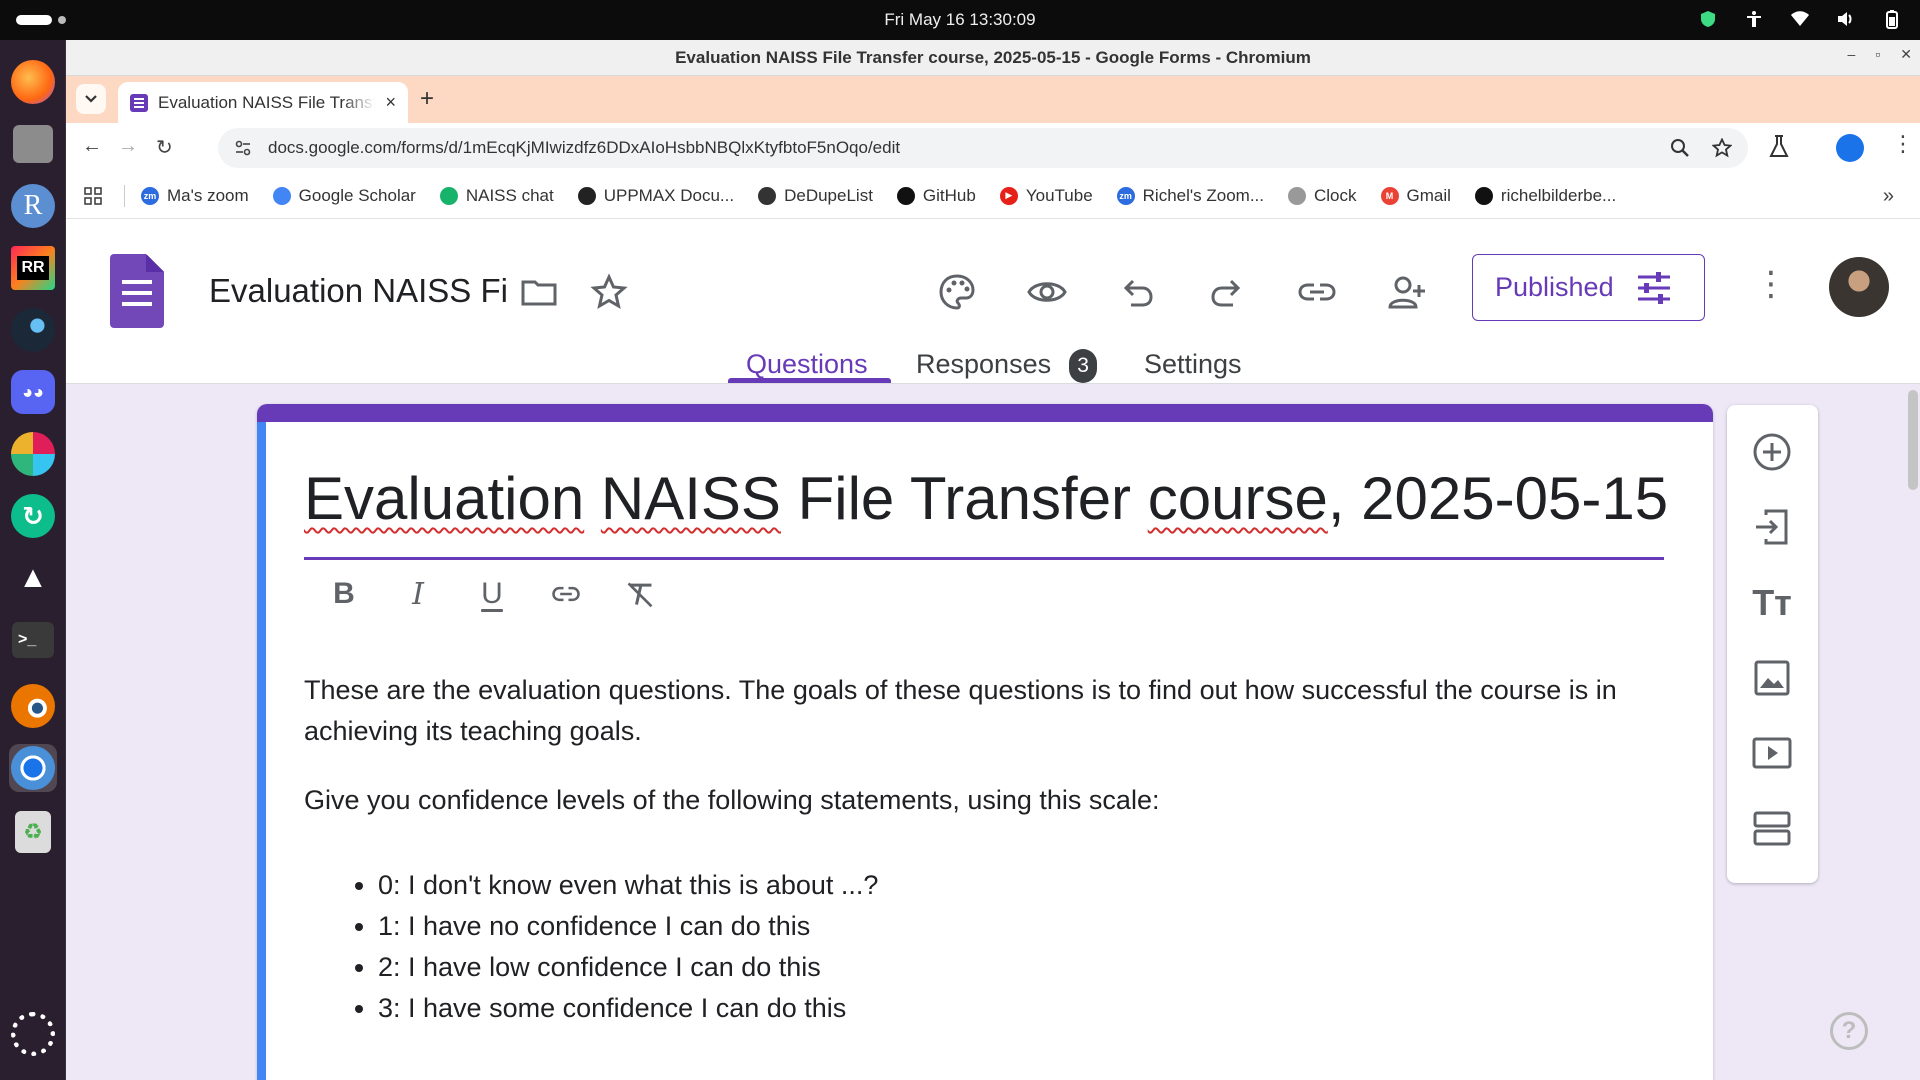  What do you see at coordinates (566, 594) in the screenshot?
I see `insert-link-icon` at bounding box center [566, 594].